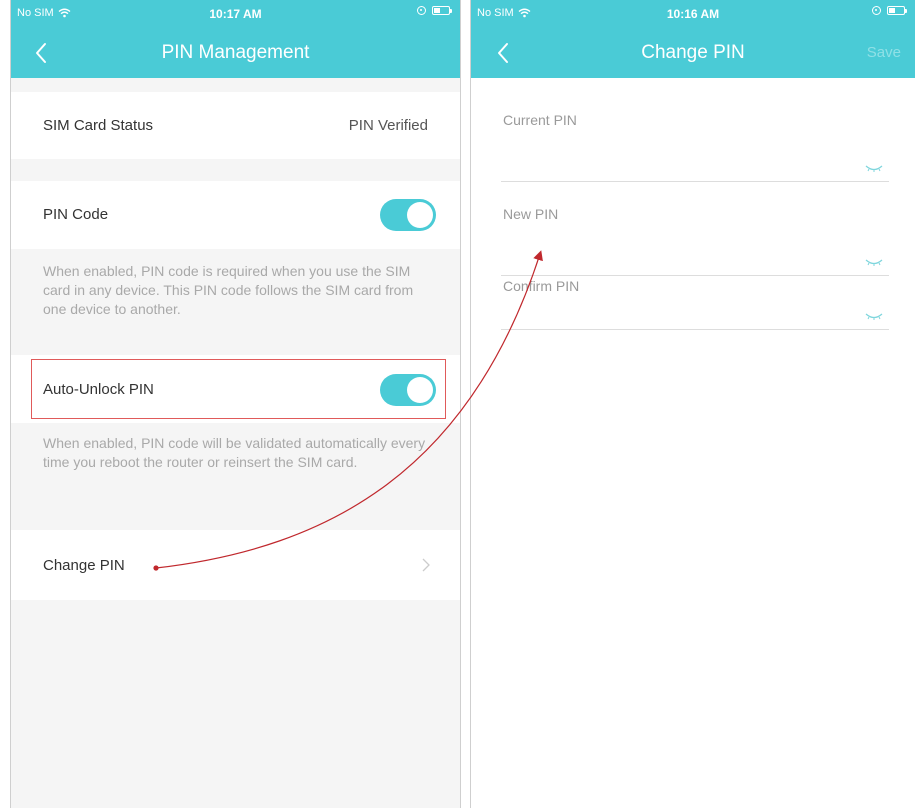  I want to click on change-pin-row: Change PIN, so click(235, 565).